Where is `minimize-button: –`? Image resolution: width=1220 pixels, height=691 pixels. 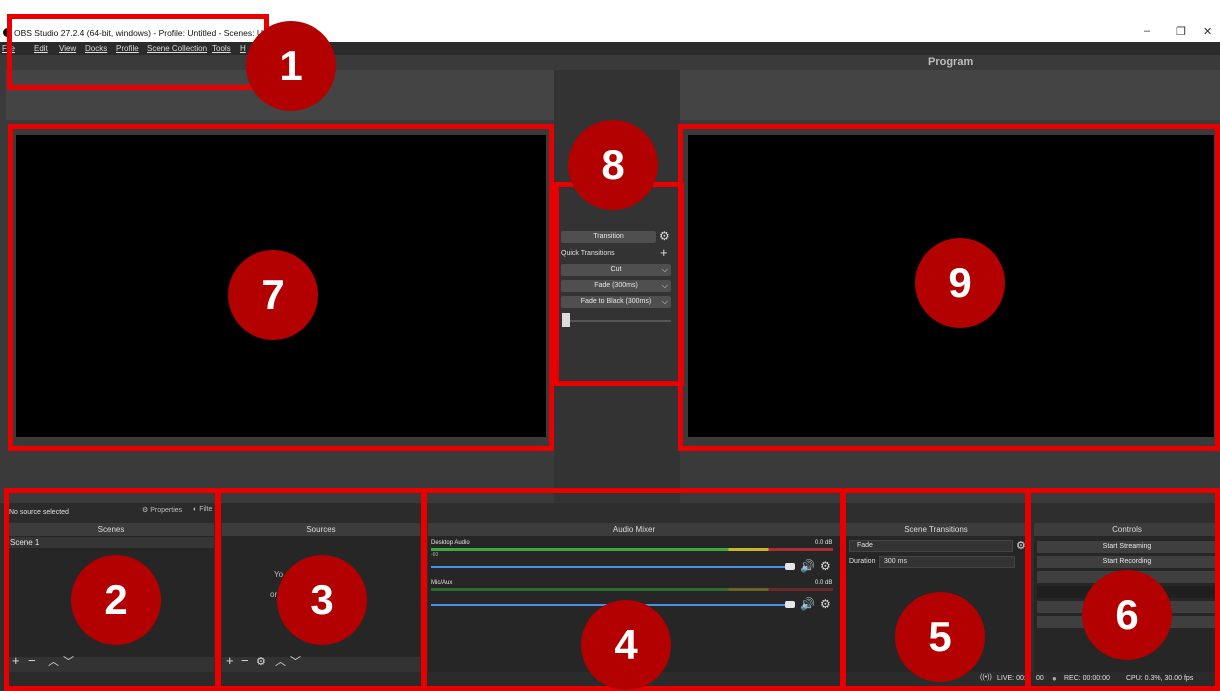
minimize-button: – is located at coordinates (1147, 31).